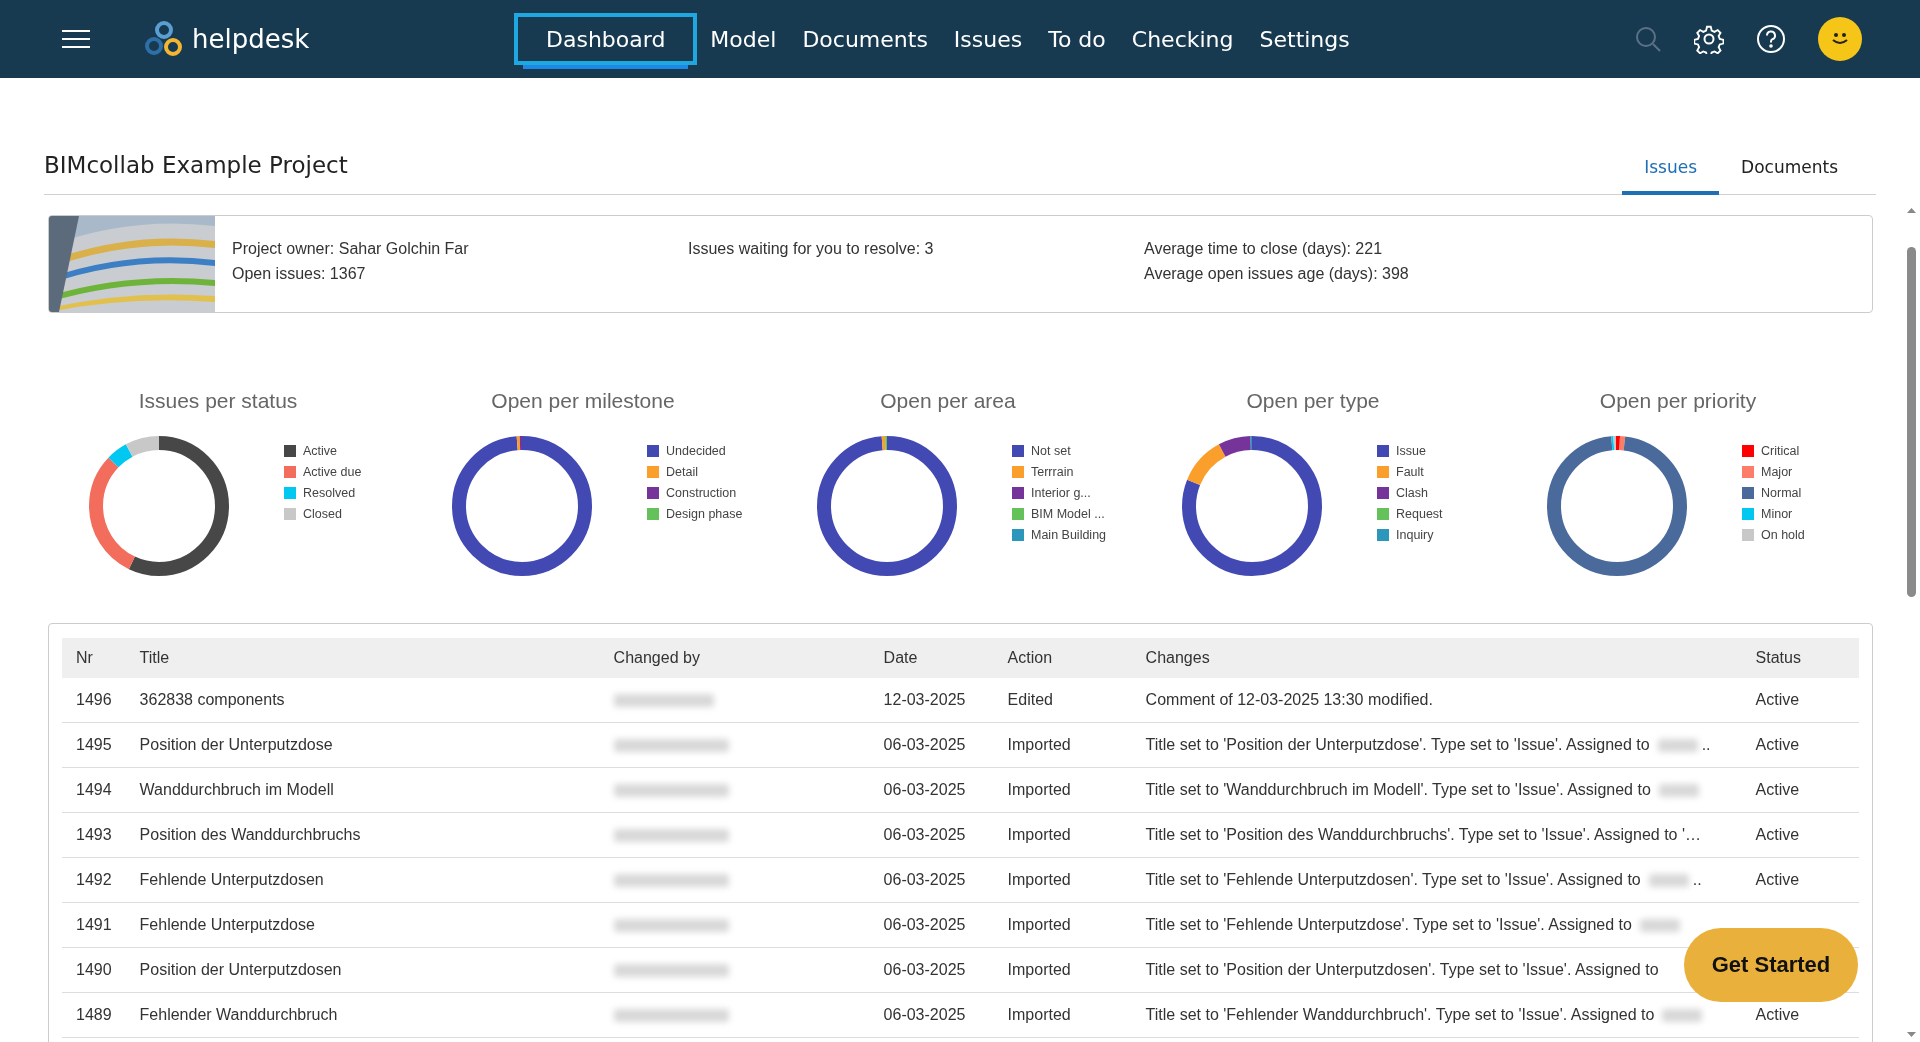 This screenshot has width=1920, height=1042. Describe the element at coordinates (94, 925) in the screenshot. I see `table-cell: 1491` at that location.